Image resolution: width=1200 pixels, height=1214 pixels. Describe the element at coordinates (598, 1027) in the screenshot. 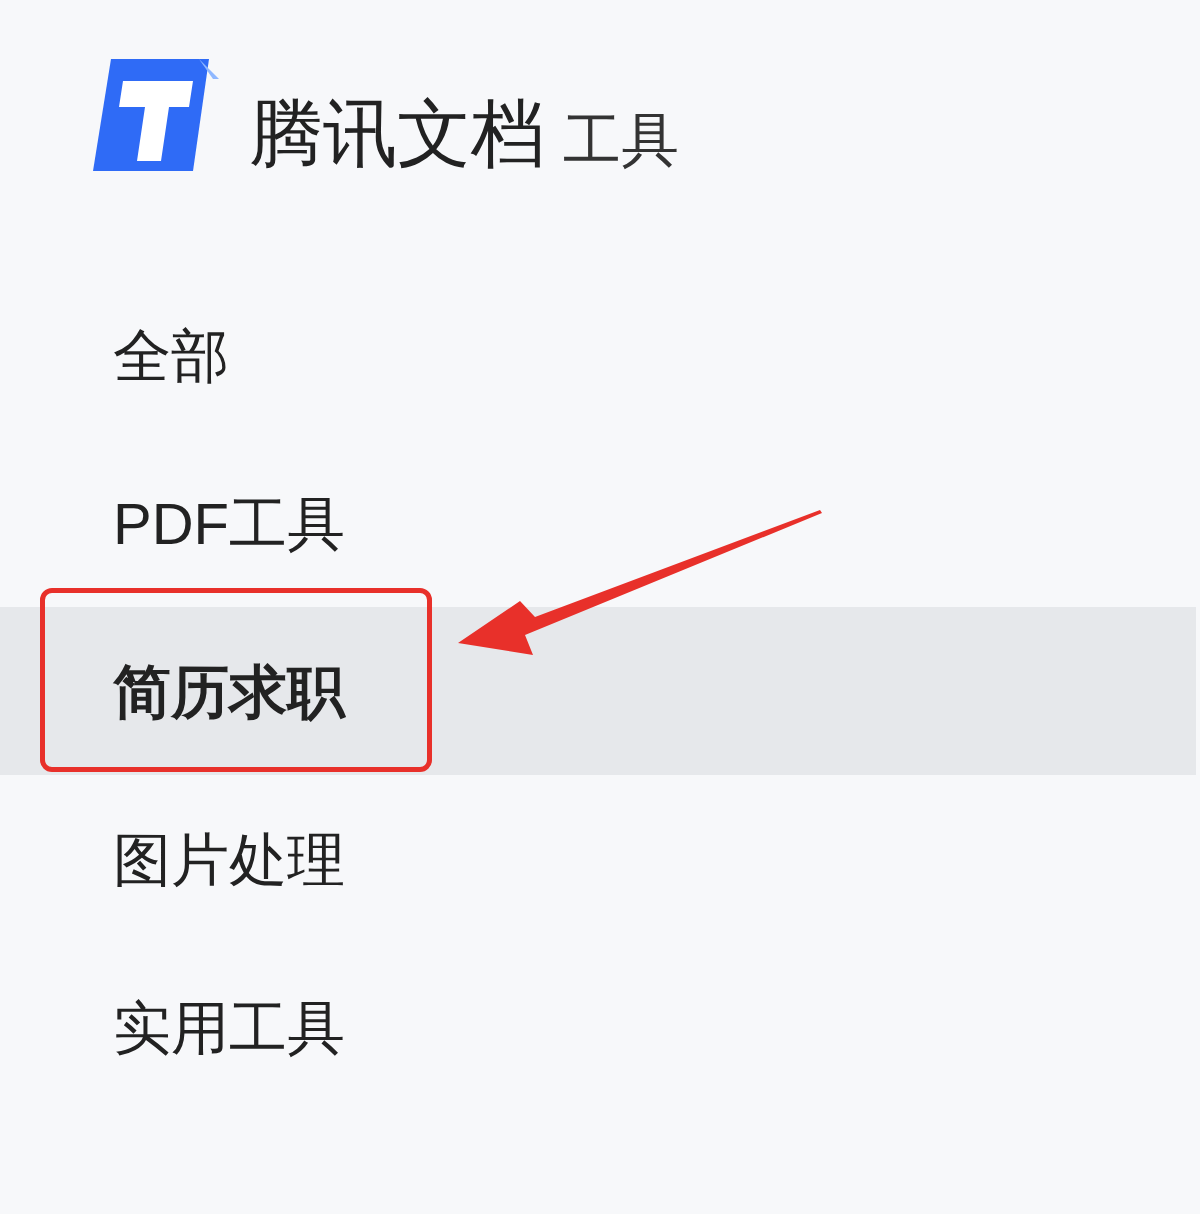

I see `menu-item: 实用工具` at that location.